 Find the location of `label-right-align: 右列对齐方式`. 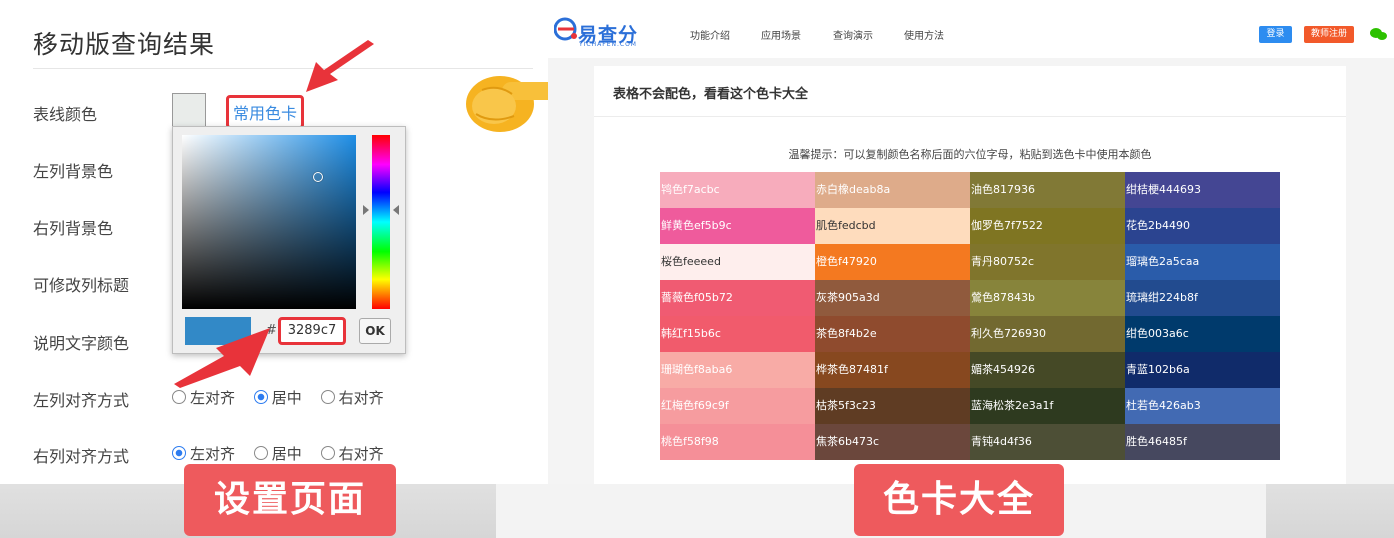

label-right-align: 右列对齐方式 is located at coordinates (81, 456).